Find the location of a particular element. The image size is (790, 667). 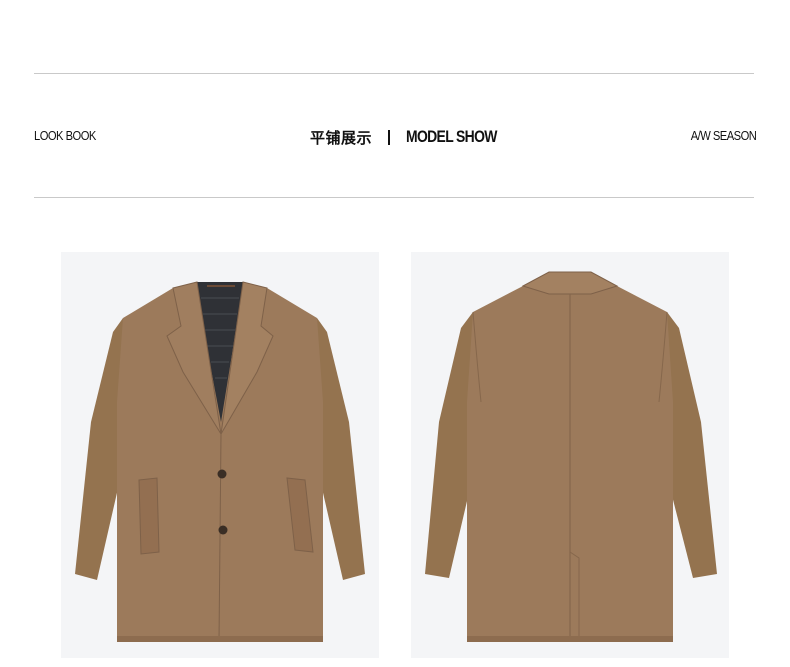

section-title-cn: 平铺展示 is located at coordinates (341, 137).